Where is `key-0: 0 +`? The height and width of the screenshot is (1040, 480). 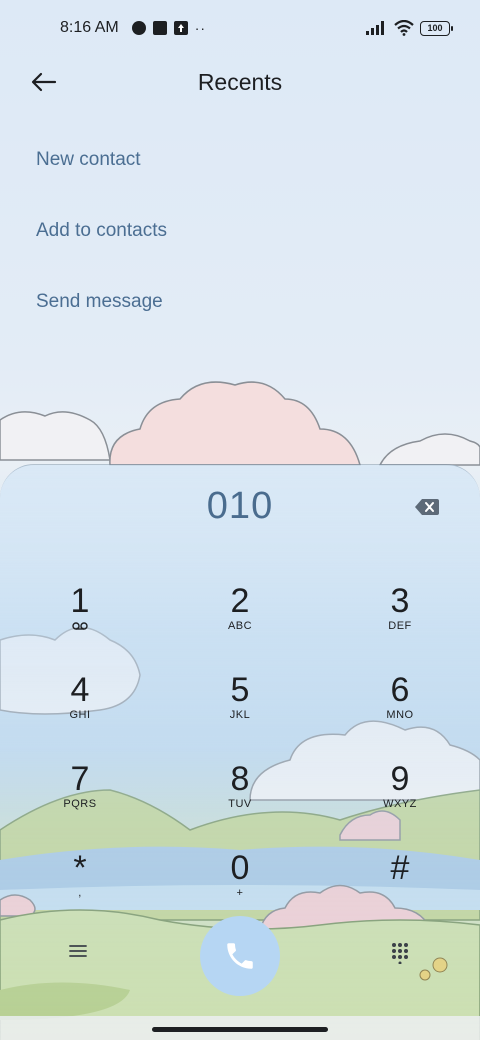
key-0: 0 + is located at coordinates (240, 875).